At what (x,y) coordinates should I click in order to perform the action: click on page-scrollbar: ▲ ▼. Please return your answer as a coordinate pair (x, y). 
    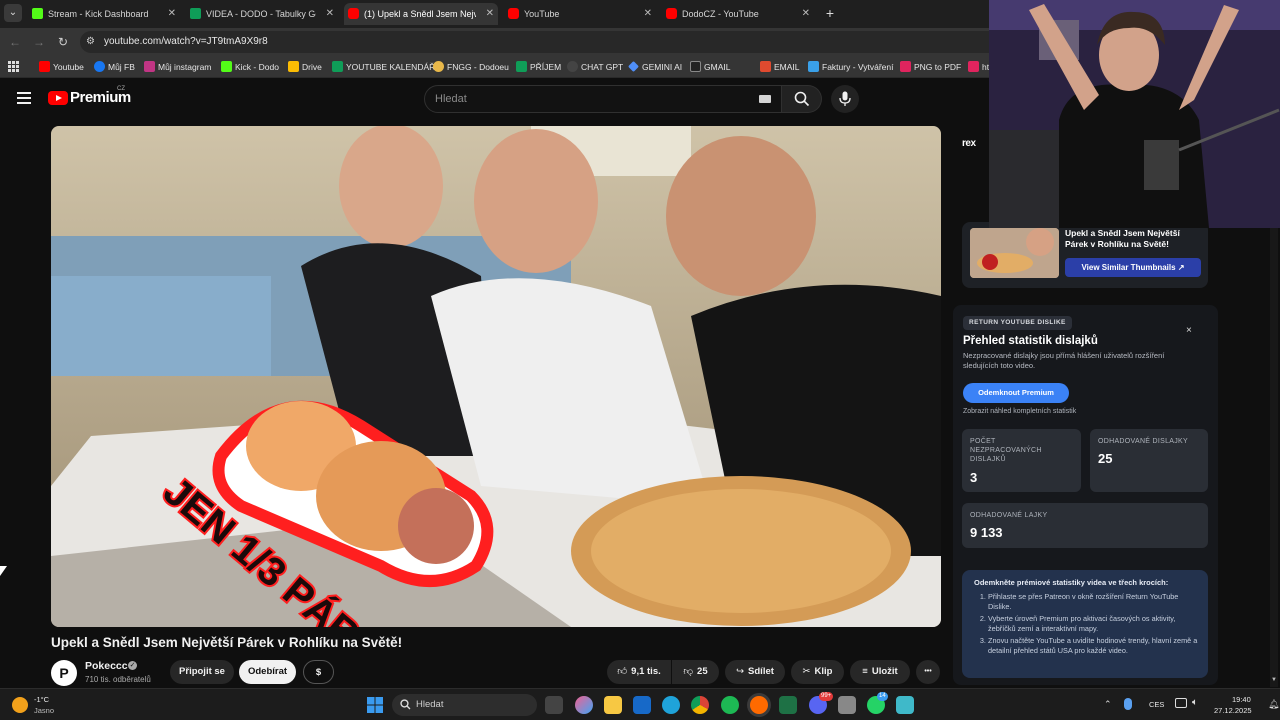
    Looking at the image, I should click on (1274, 454).